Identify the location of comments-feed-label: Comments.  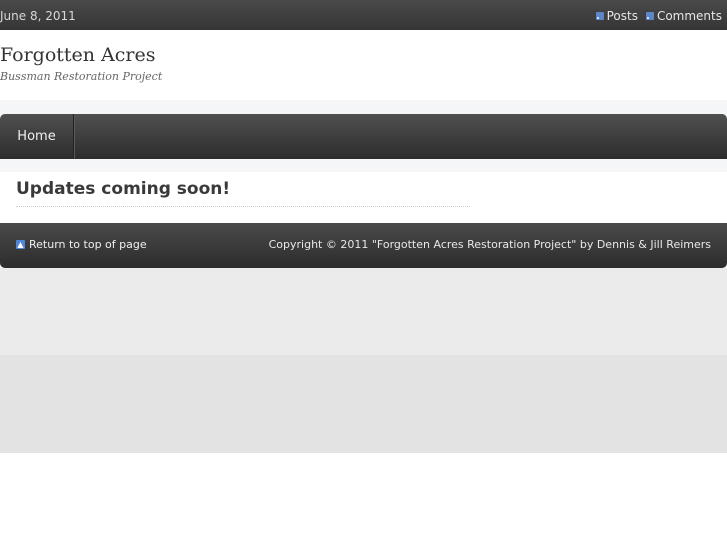
(689, 16).